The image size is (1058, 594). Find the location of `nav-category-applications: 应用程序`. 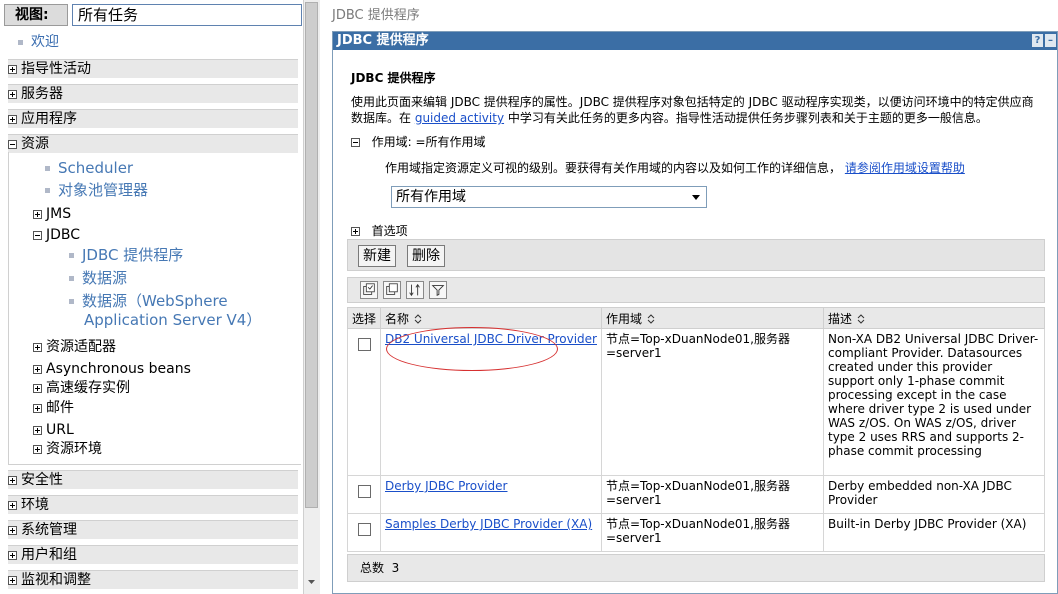

nav-category-applications: 应用程序 is located at coordinates (153, 118).